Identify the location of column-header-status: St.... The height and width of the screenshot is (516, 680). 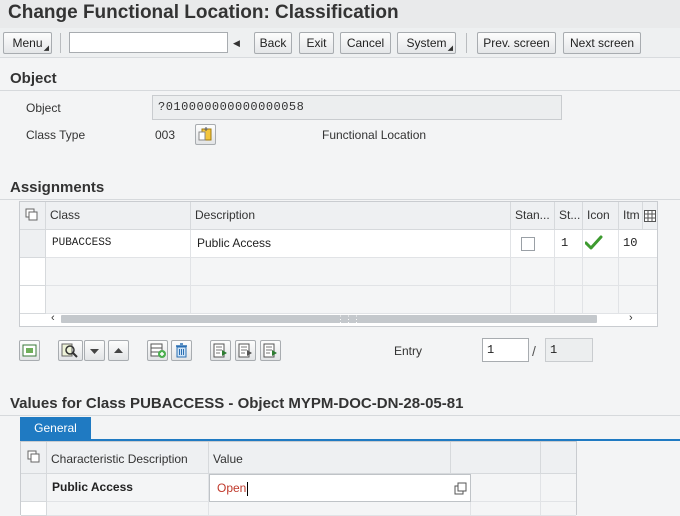
(569, 216).